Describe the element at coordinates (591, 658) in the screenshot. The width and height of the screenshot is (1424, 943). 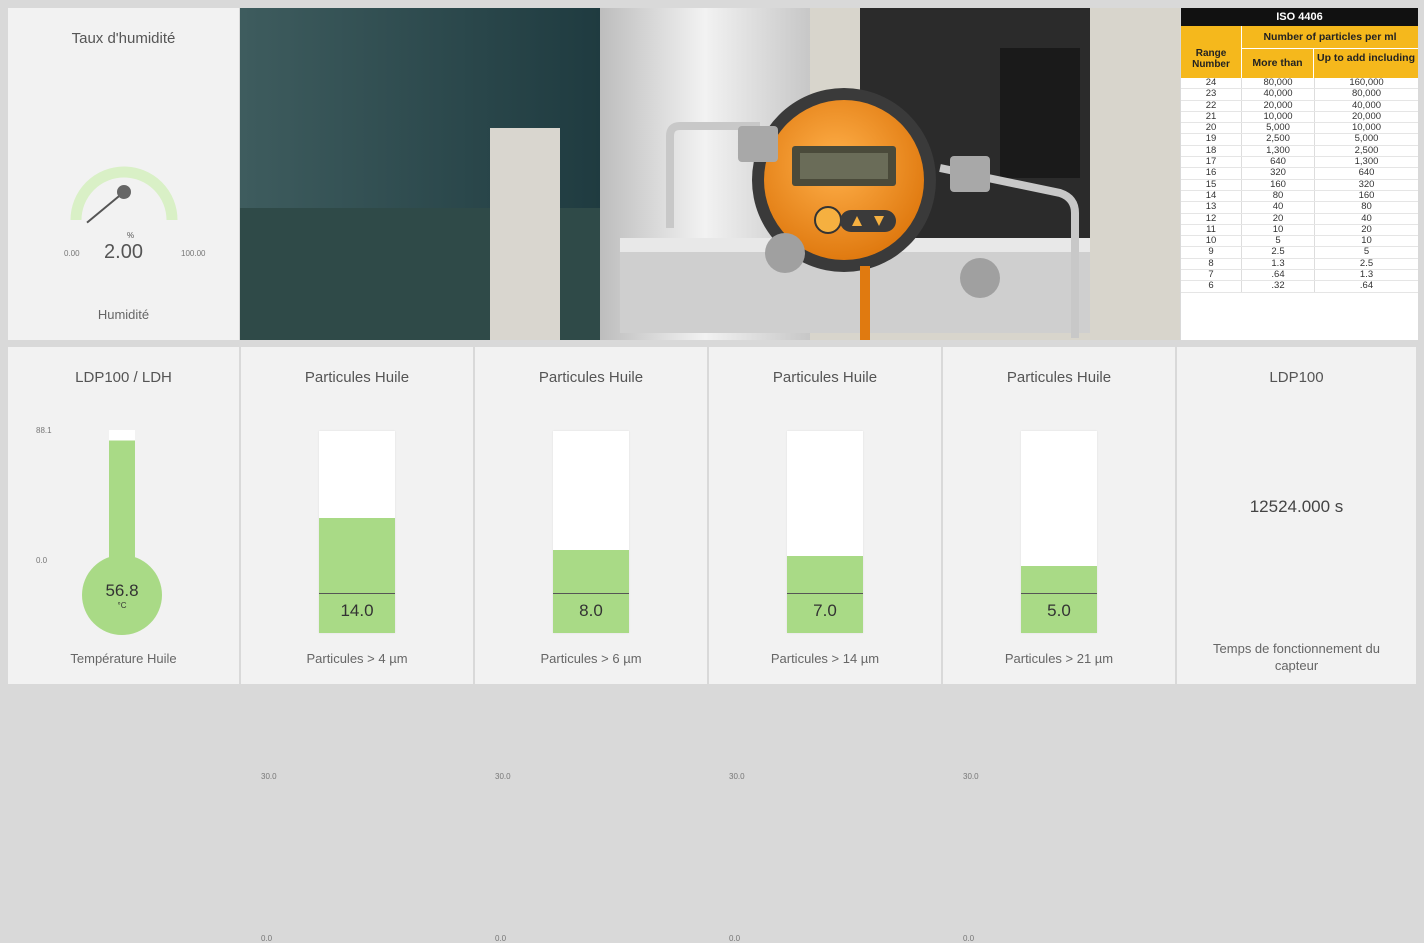
I see `level-footer: Particules > 6 µm` at that location.